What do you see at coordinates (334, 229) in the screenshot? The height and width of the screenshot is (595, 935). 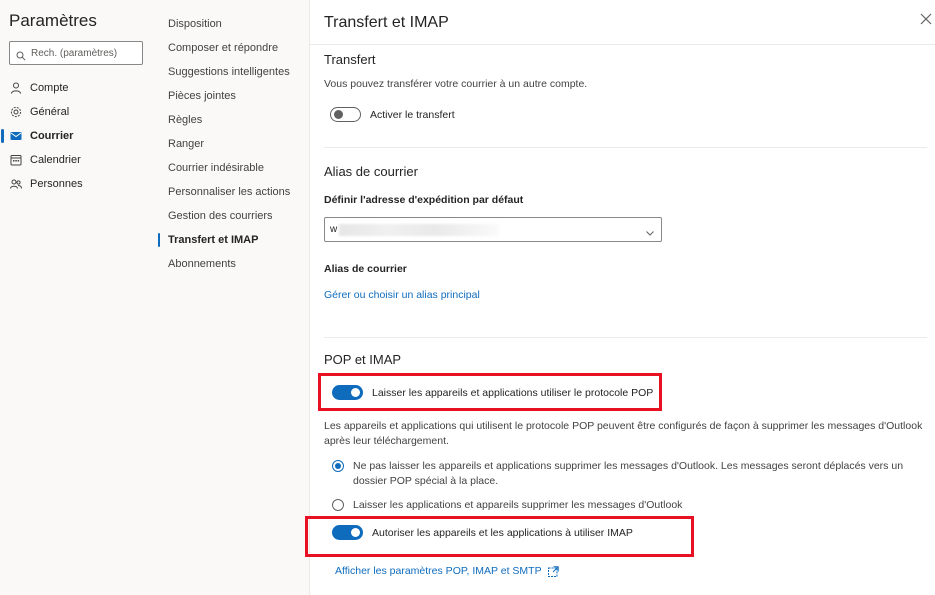 I see `default-from-value: w` at bounding box center [334, 229].